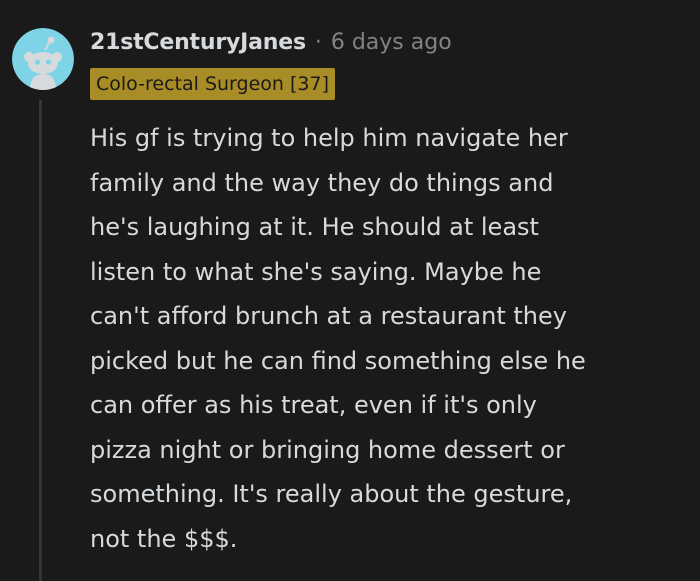  I want to click on thread-collapse-line, so click(40, 340).